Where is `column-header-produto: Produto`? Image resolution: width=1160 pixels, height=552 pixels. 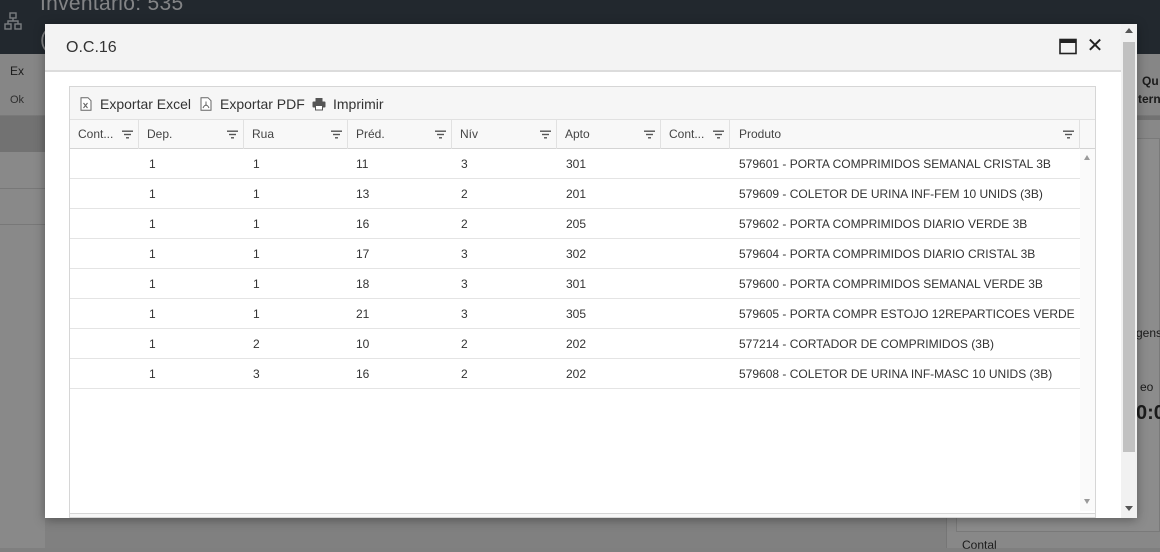 column-header-produto: Produto is located at coordinates (905, 134).